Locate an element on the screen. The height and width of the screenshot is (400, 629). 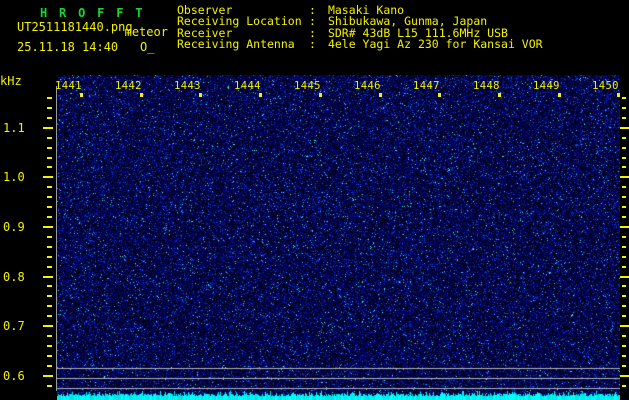
frequency-unit-label: kHz is located at coordinates (11, 81).